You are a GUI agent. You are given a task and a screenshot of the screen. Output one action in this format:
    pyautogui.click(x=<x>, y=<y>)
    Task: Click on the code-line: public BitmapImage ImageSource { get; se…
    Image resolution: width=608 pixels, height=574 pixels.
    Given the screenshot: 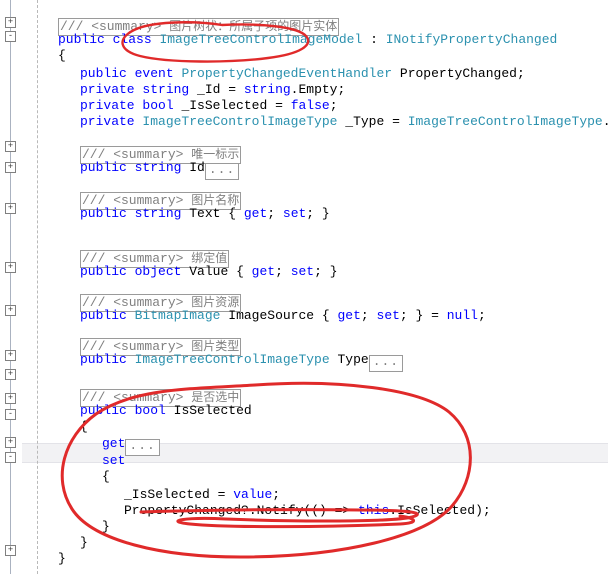 What is the action you would take?
    pyautogui.click(x=283, y=316)
    